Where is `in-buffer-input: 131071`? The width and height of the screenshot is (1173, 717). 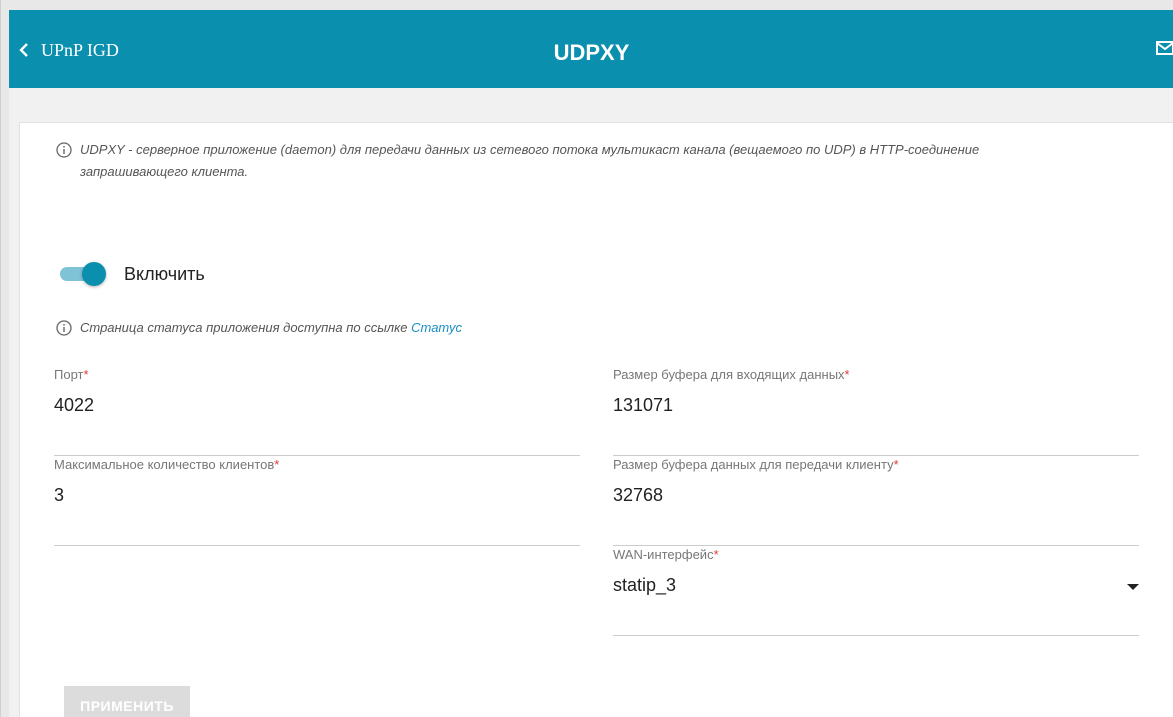
in-buffer-input: 131071 is located at coordinates (876, 425).